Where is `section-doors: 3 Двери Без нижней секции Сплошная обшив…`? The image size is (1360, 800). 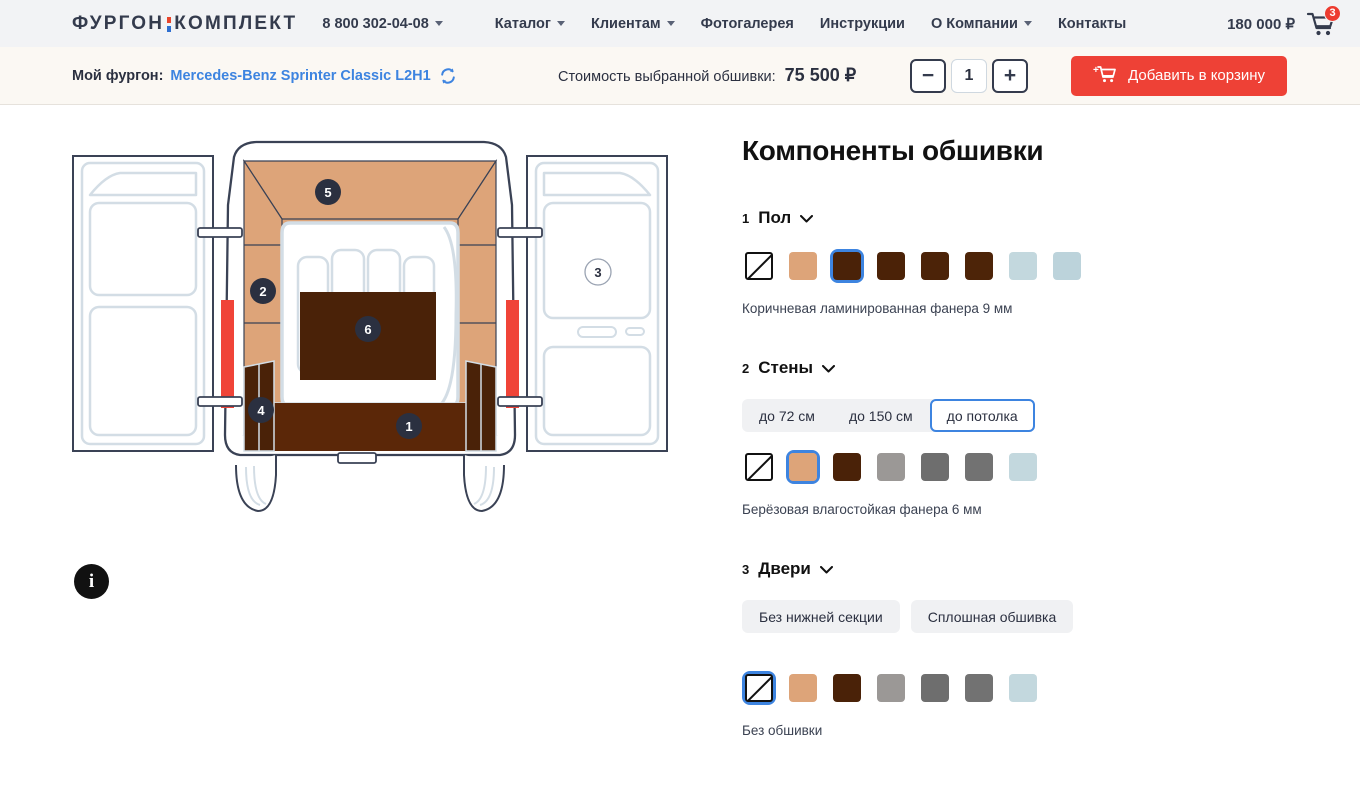
section-doors: 3 Двери Без нижней секции Сплошная обшив… is located at coordinates (1051, 648).